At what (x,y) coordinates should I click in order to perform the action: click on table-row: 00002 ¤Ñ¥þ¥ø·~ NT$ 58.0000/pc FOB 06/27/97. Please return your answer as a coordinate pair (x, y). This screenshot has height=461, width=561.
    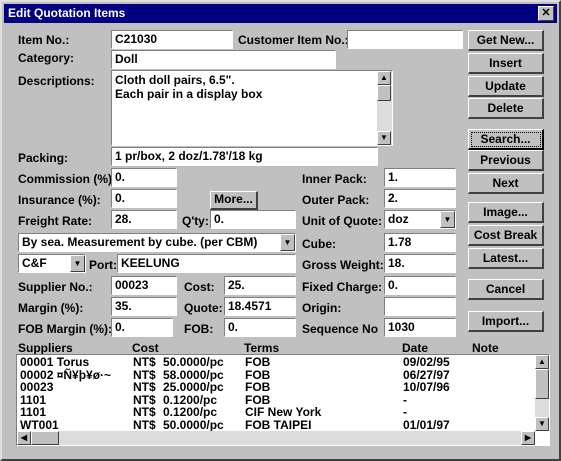
    Looking at the image, I should click on (276, 375).